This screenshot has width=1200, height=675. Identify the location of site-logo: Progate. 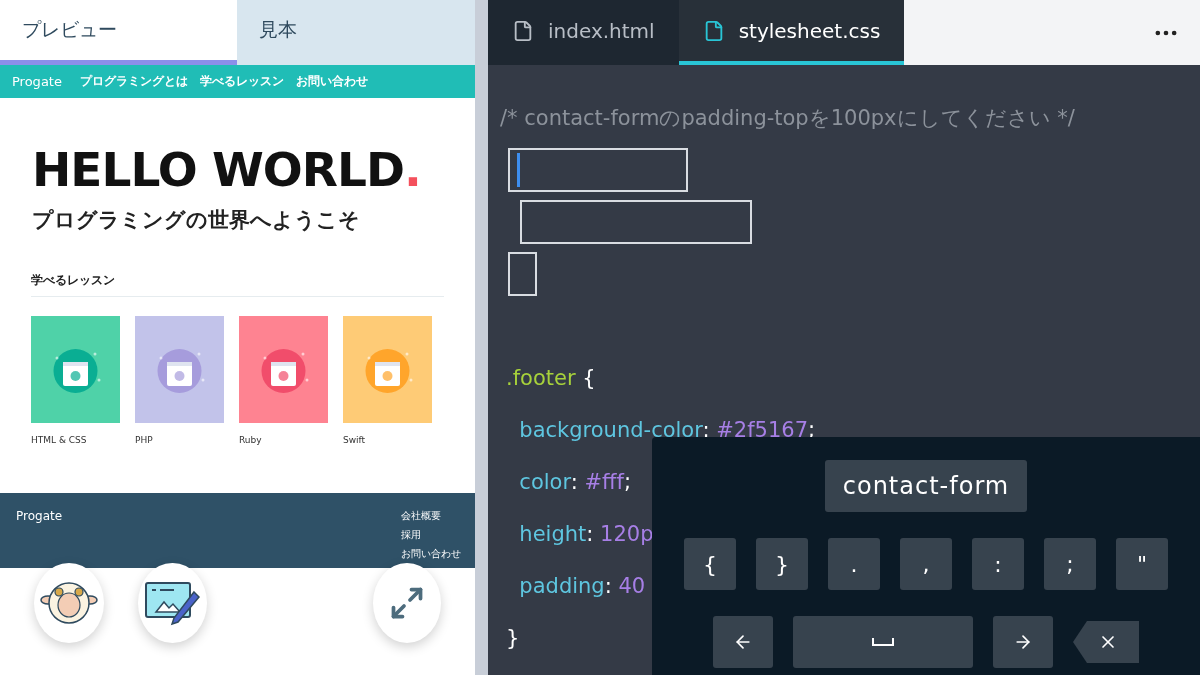
(37, 81).